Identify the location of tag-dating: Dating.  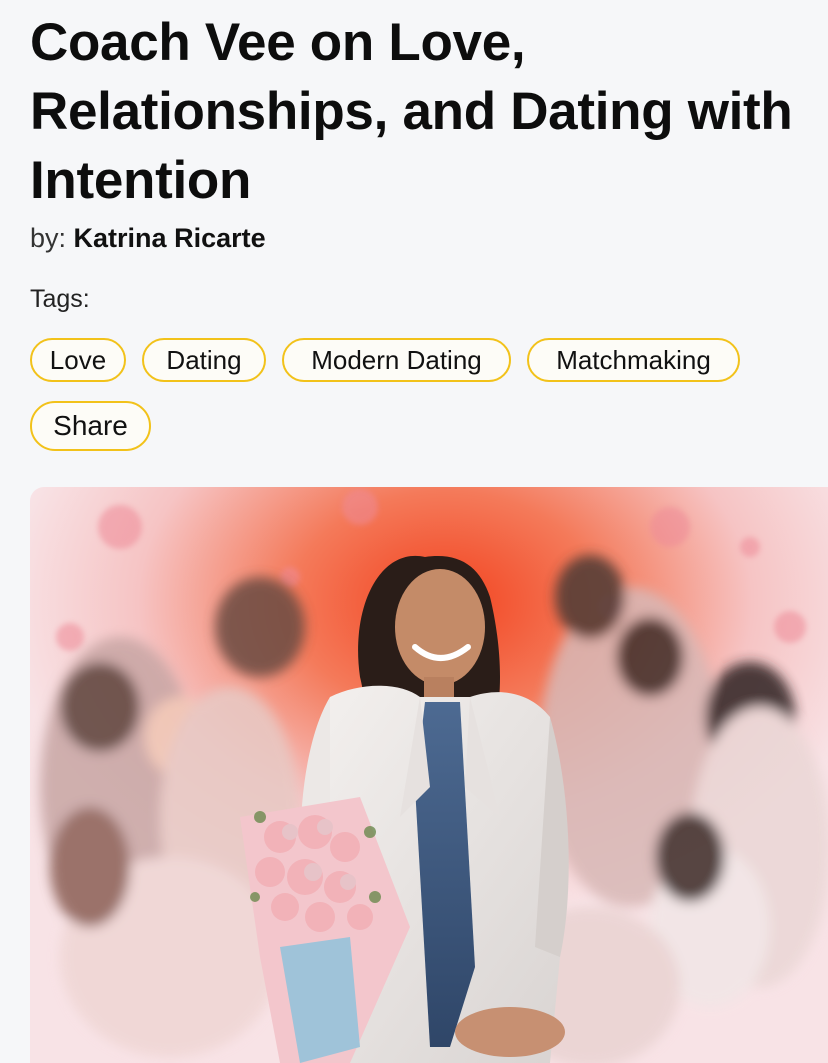
(204, 360).